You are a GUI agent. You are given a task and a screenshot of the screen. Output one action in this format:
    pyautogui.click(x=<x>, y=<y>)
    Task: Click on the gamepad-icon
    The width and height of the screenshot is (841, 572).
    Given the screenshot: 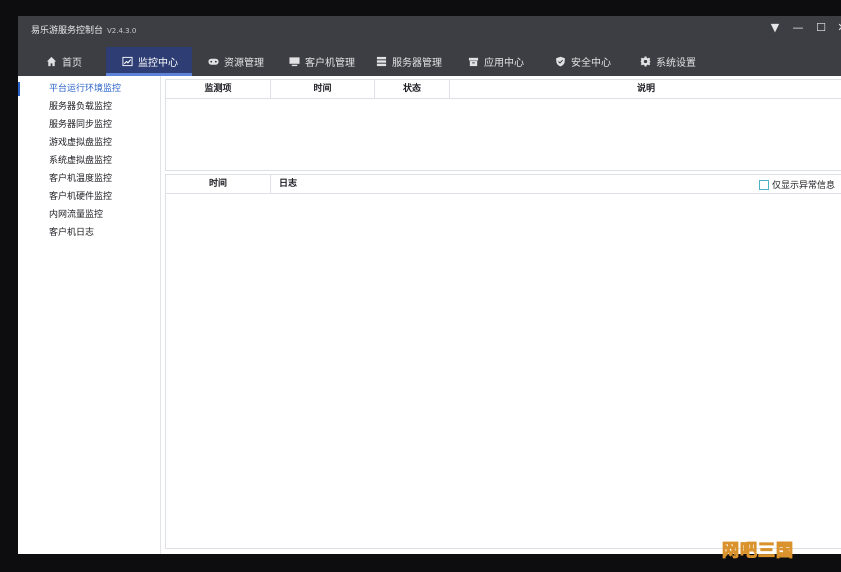 What is the action you would take?
    pyautogui.click(x=213, y=61)
    